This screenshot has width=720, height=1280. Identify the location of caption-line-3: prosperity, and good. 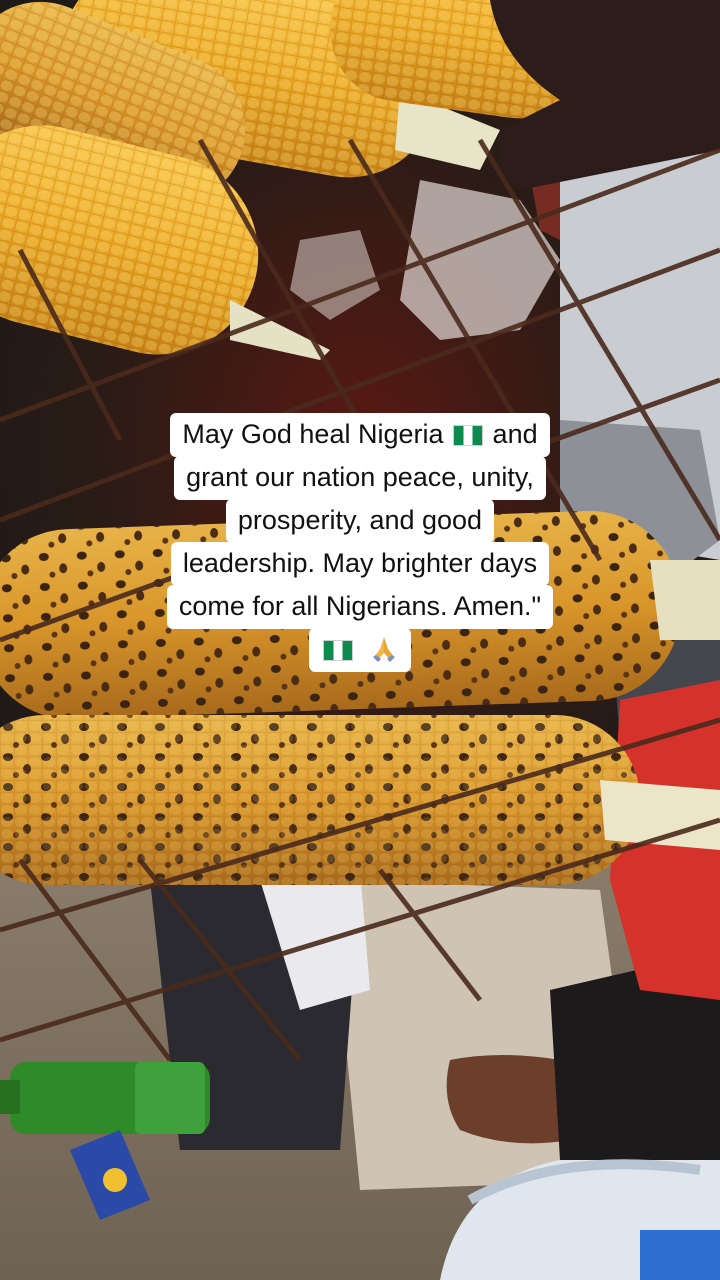
(360, 521).